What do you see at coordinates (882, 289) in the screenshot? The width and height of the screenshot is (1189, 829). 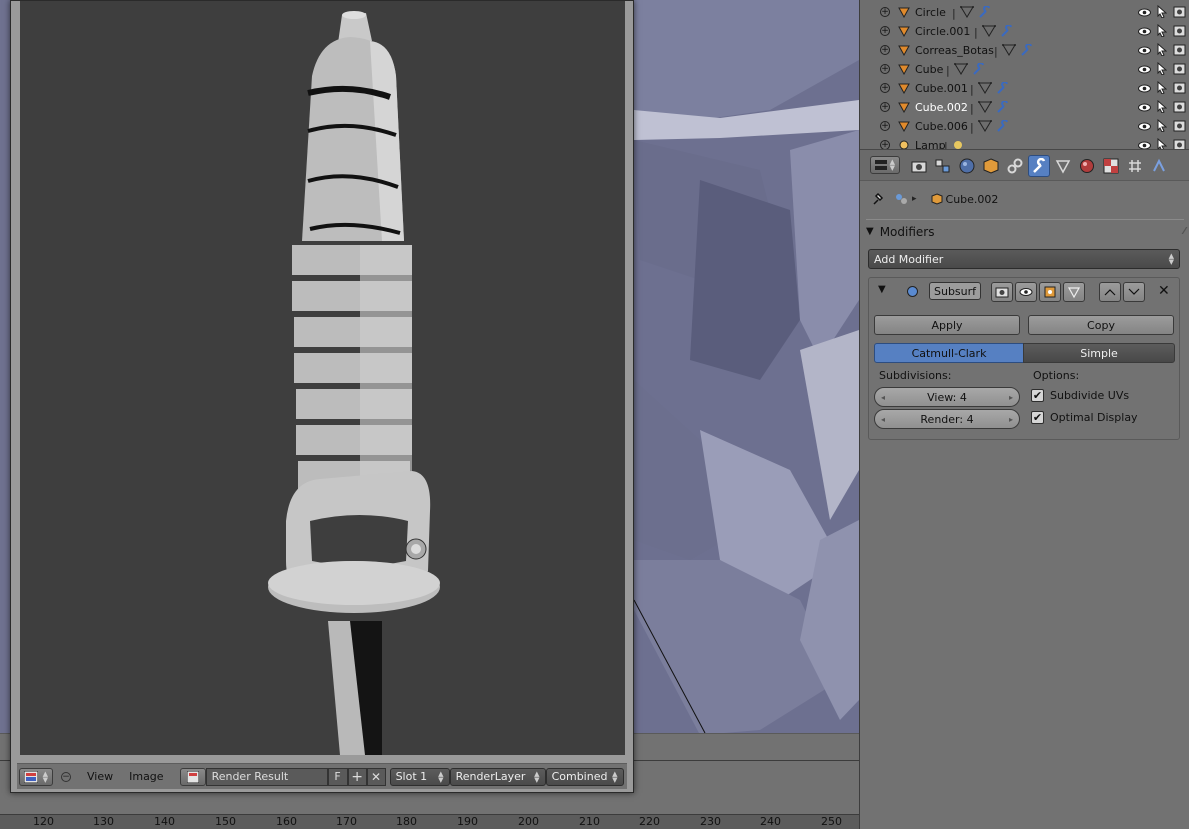 I see `expand-modifier-icon: ▼` at bounding box center [882, 289].